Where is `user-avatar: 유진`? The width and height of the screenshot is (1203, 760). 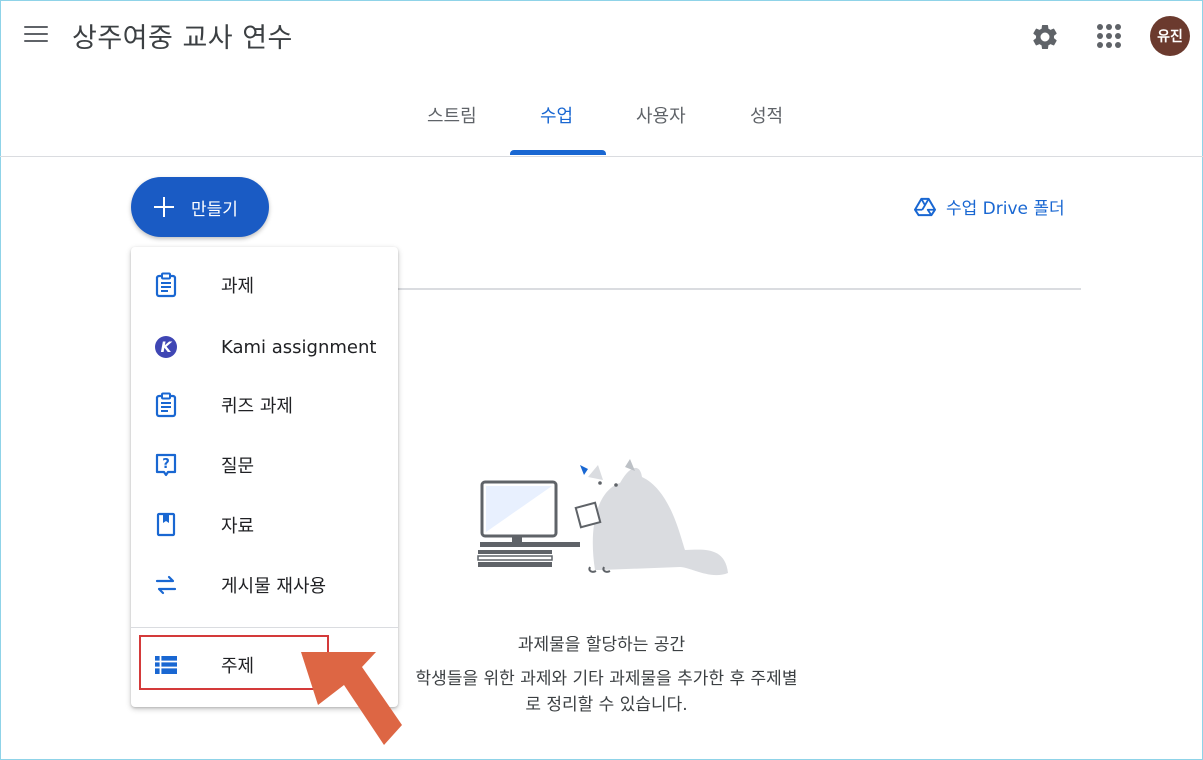 user-avatar: 유진 is located at coordinates (1170, 36).